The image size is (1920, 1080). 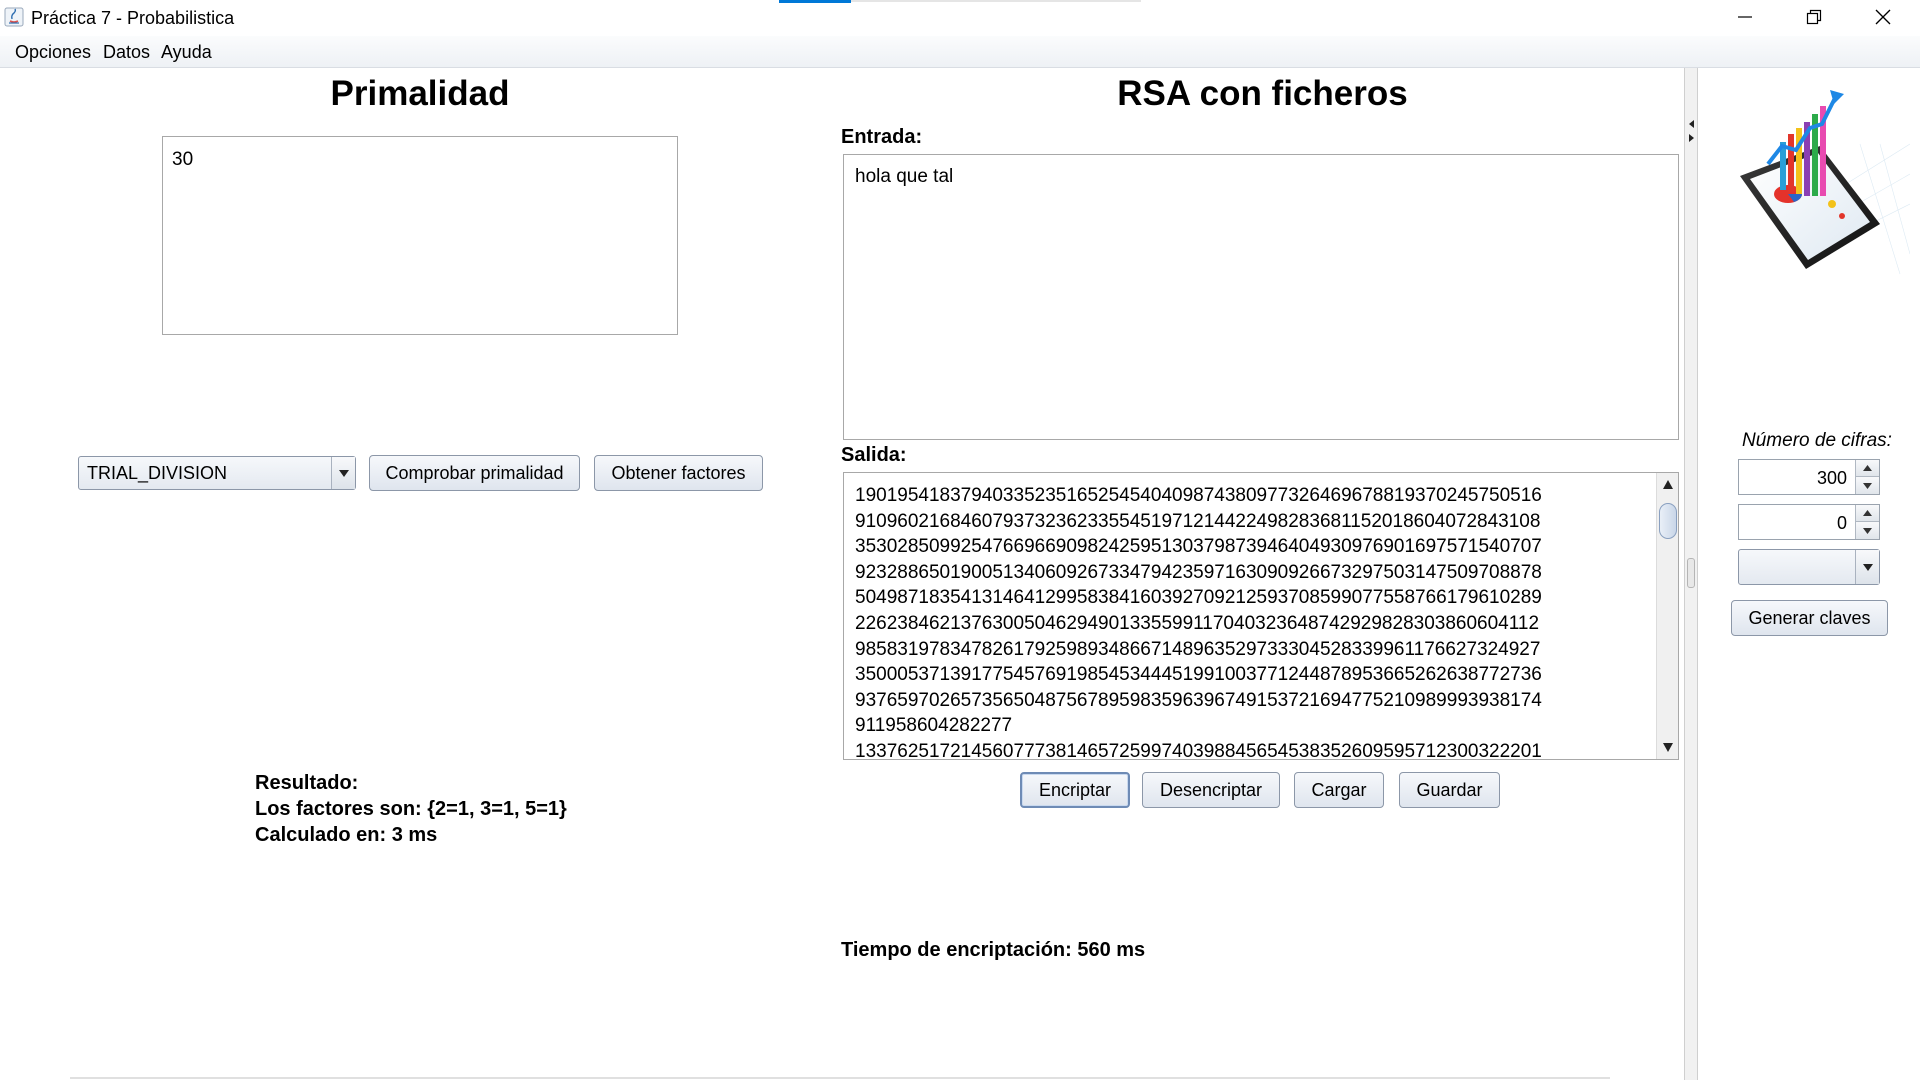 I want to click on chart-tablet-icon, so click(x=1825, y=182).